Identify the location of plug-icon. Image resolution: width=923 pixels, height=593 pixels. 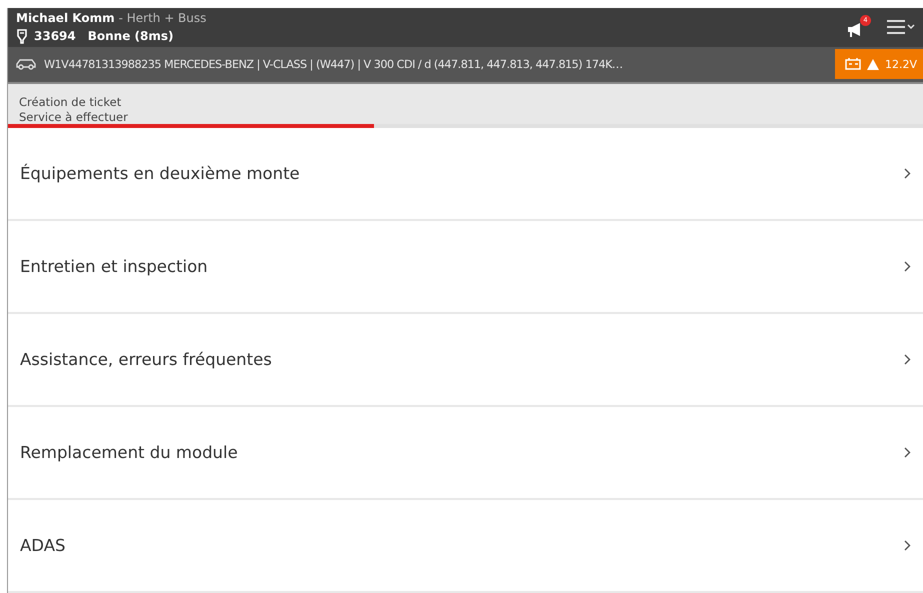
(22, 36).